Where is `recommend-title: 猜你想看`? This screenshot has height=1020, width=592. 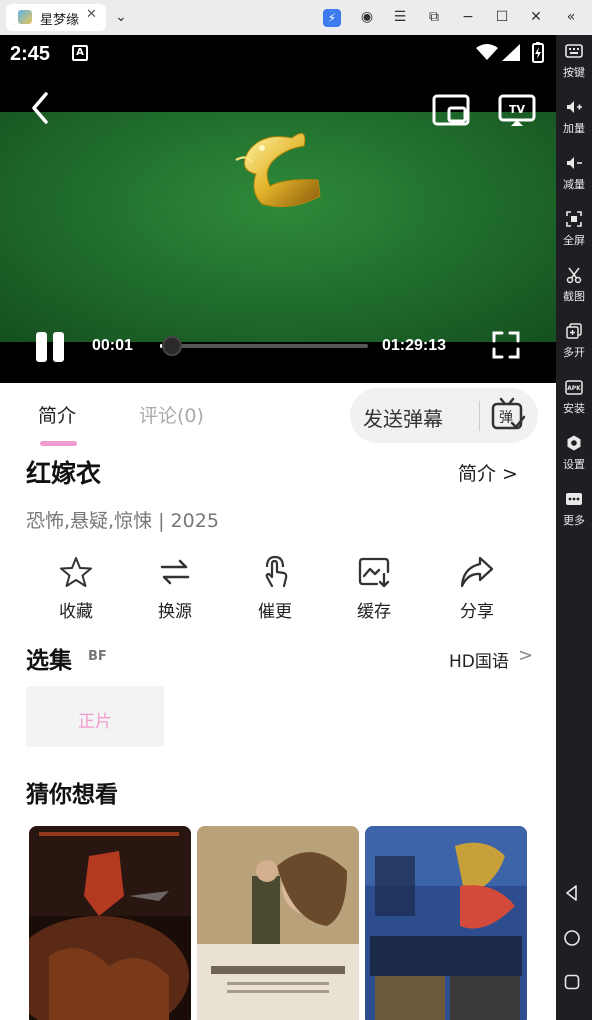
recommend-title: 猜你想看 is located at coordinates (72, 795).